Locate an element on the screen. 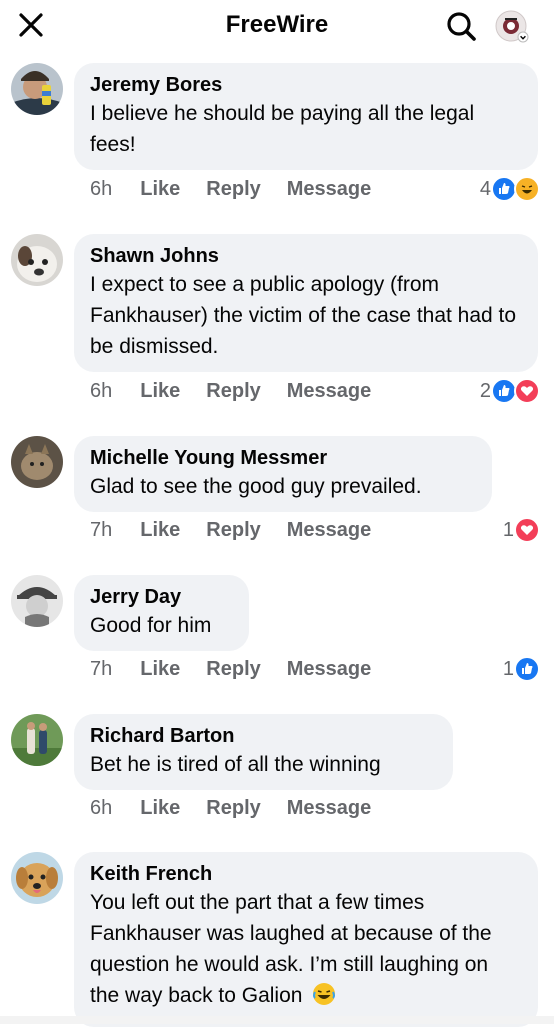 The width and height of the screenshot is (554, 1027). bottom-bar is located at coordinates (277, 1020).